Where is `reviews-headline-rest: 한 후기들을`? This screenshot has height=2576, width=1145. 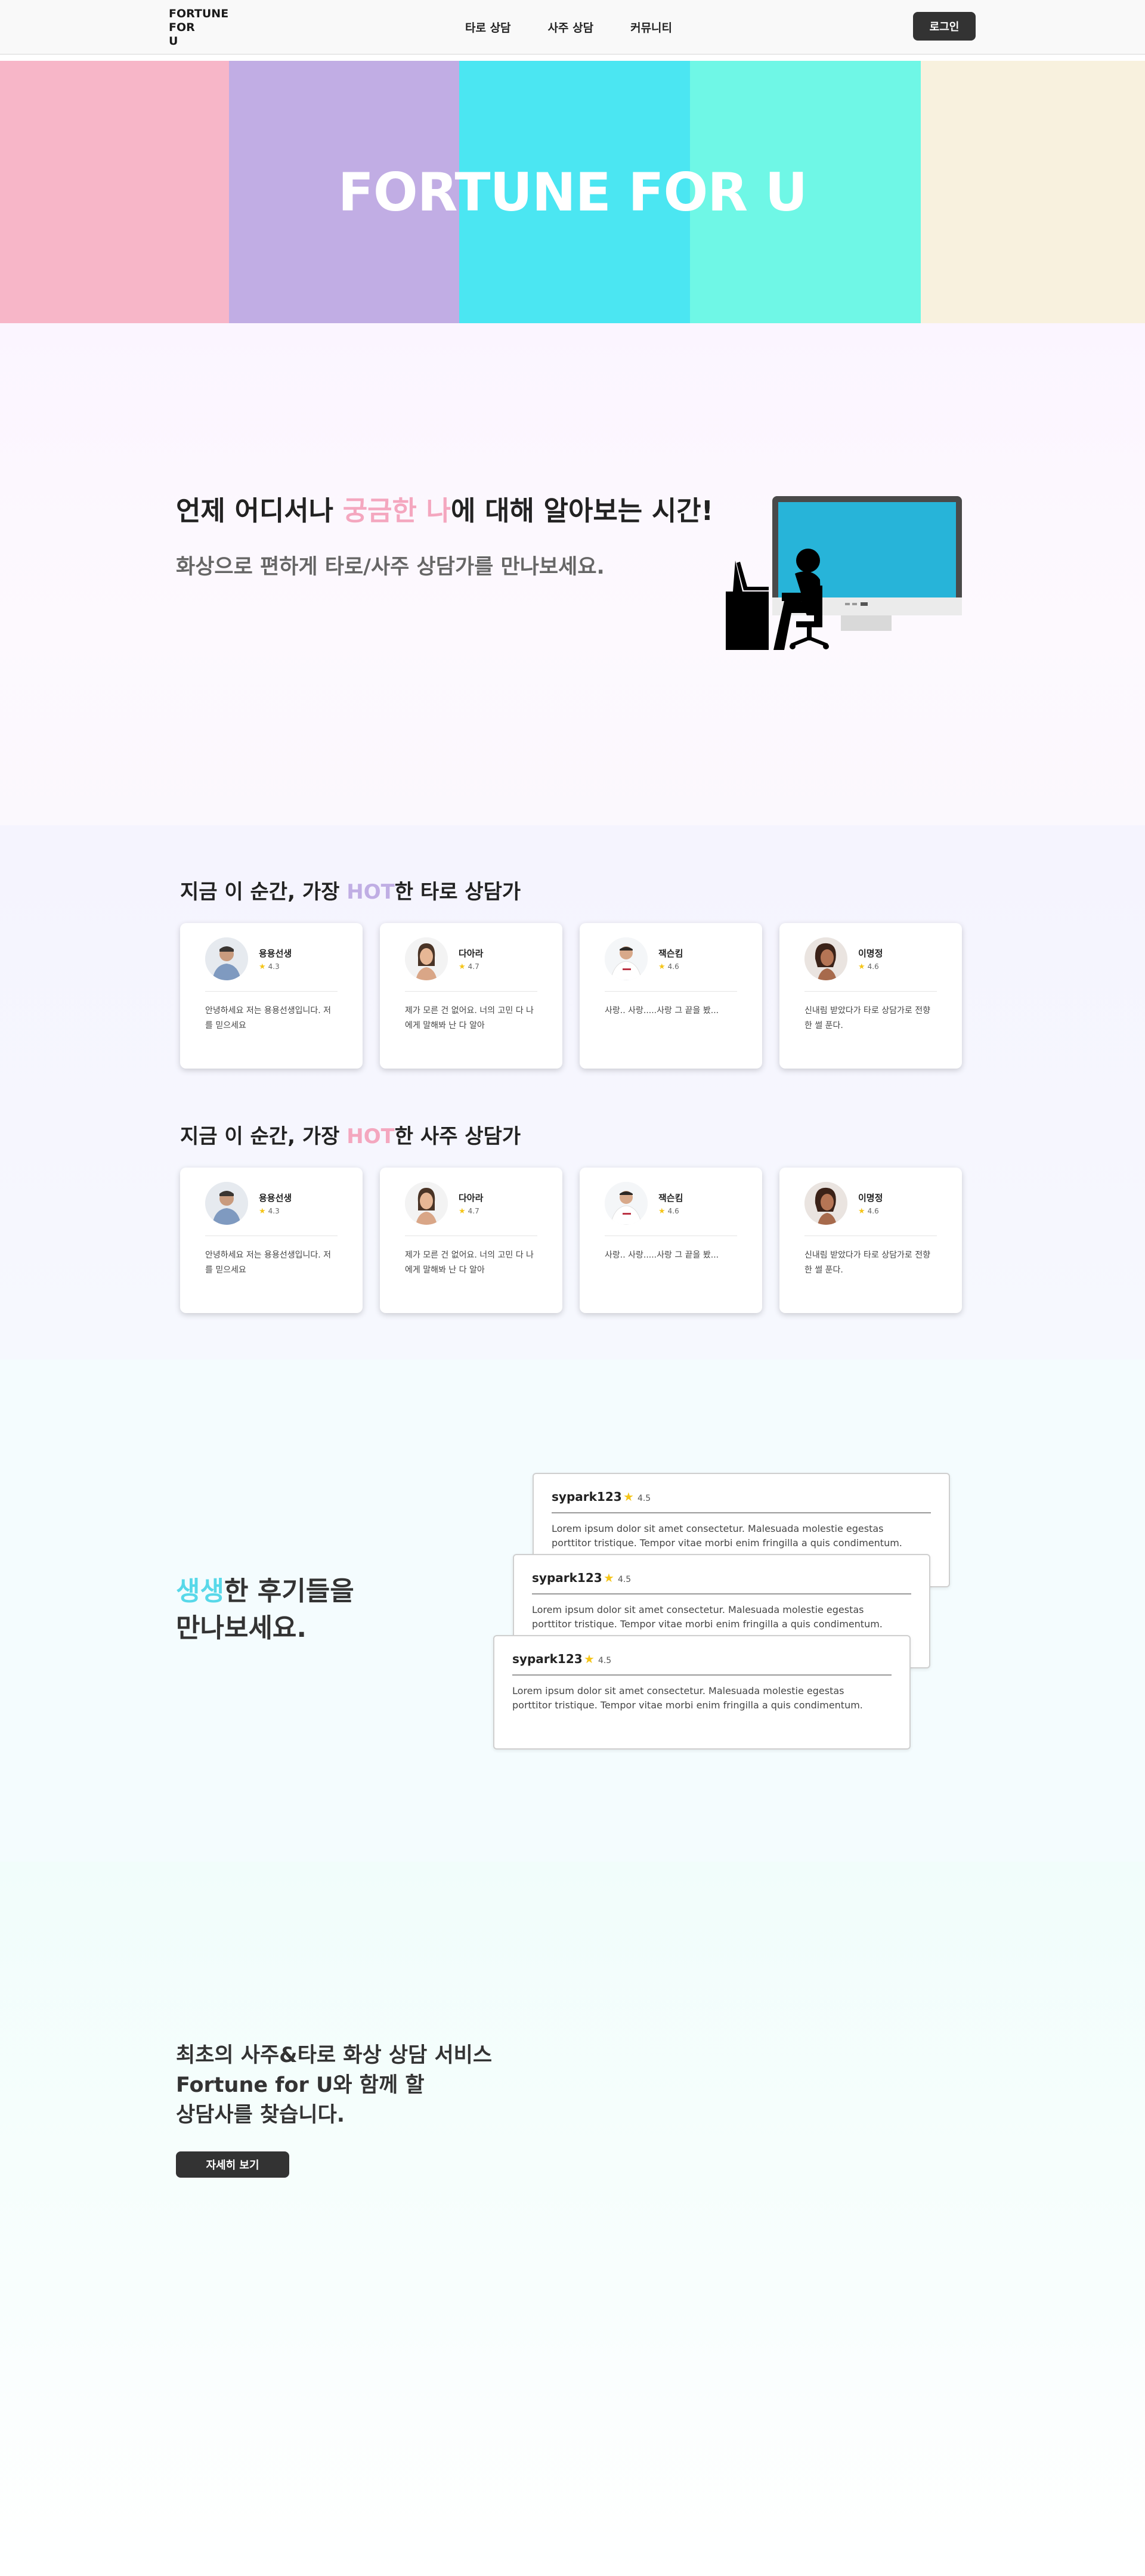 reviews-headline-rest: 한 후기들을 is located at coordinates (289, 1591).